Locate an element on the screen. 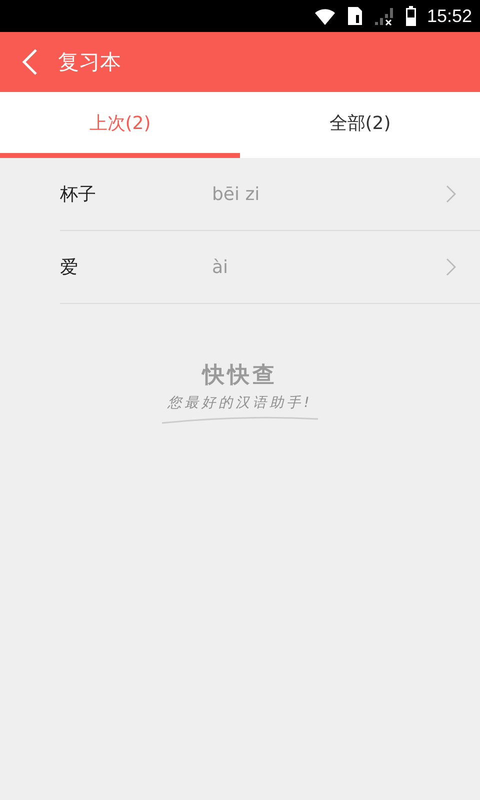  signal-icon is located at coordinates (383, 16).